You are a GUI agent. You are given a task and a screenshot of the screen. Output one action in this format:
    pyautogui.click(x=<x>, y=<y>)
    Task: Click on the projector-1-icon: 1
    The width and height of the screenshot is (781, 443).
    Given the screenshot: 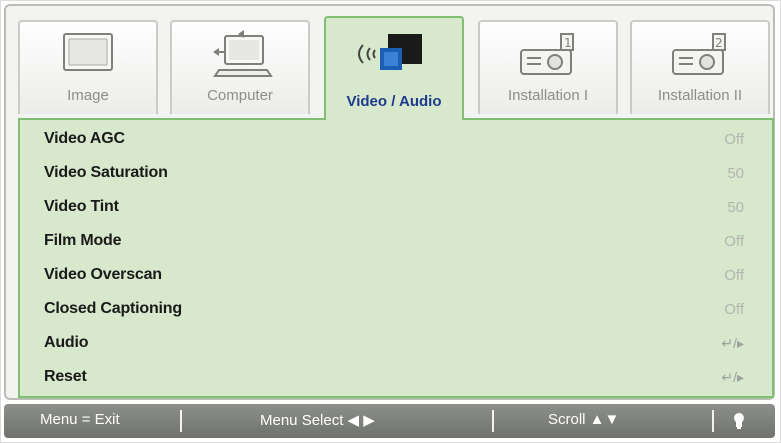 What is the action you would take?
    pyautogui.click(x=548, y=57)
    